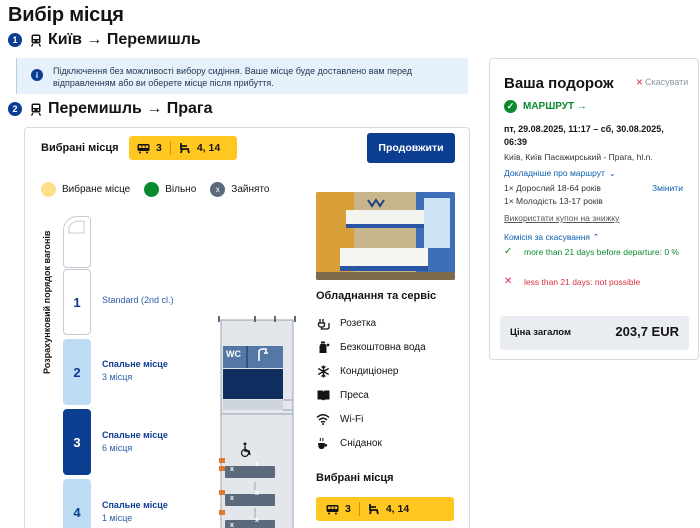 This screenshot has height=528, width=700. What do you see at coordinates (218, 189) in the screenshot?
I see `legend-occupied-dot: x` at bounding box center [218, 189].